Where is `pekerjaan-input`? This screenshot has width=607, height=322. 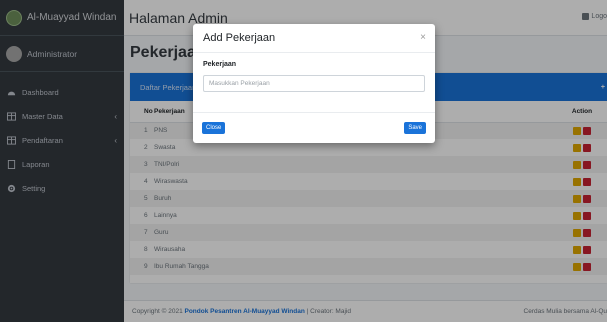
pekerjaan-input is located at coordinates (314, 83).